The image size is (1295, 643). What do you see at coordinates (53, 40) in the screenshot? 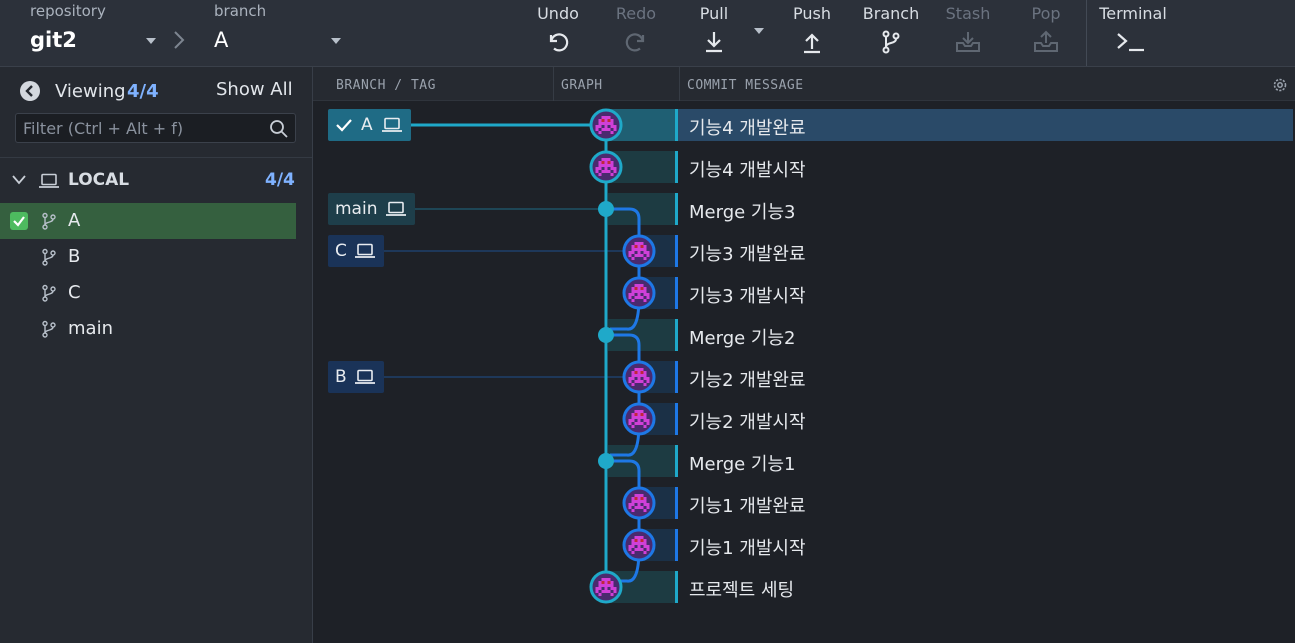
I see `repository-selector: git2` at bounding box center [53, 40].